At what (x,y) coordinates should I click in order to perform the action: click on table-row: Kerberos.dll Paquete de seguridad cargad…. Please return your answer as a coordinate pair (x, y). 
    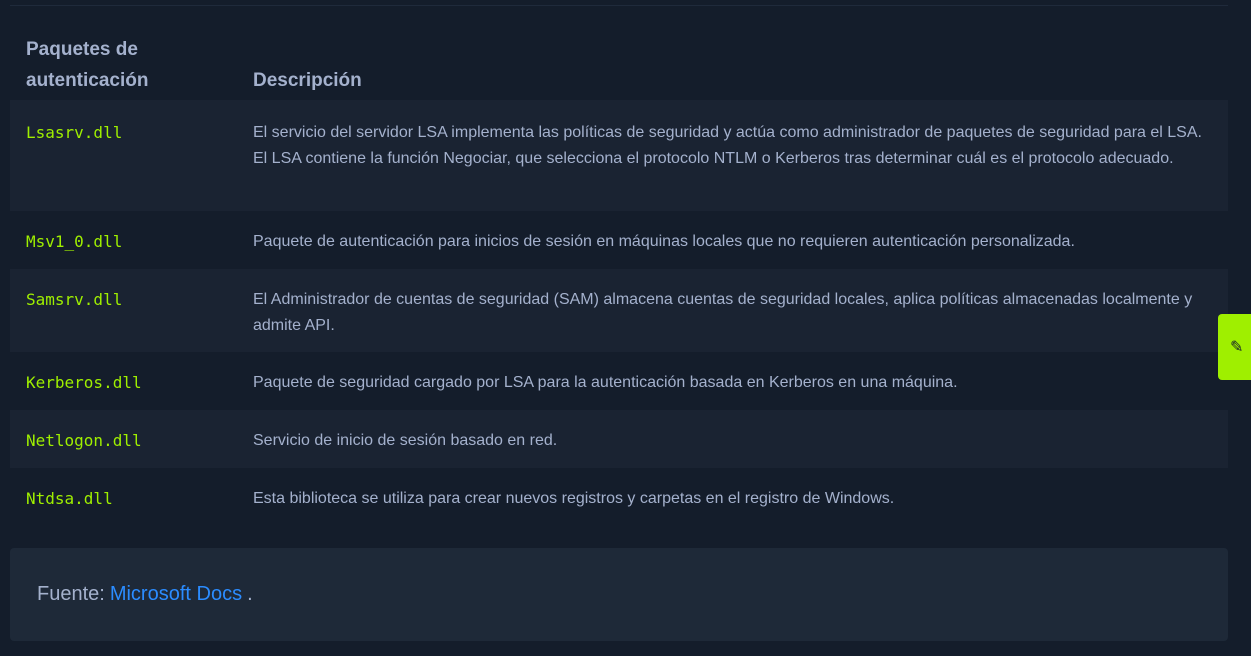
    Looking at the image, I should click on (619, 381).